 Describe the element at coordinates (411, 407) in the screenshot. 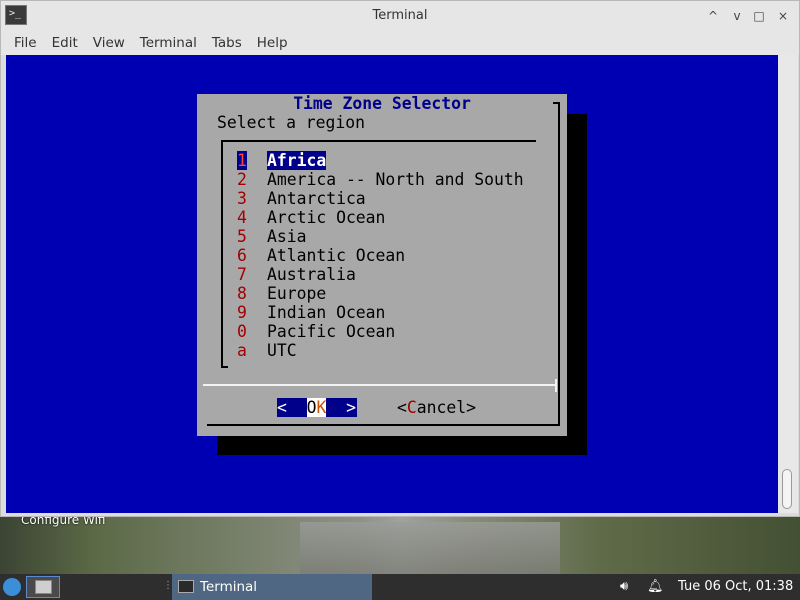

I see `cancel-hotkey: C` at that location.